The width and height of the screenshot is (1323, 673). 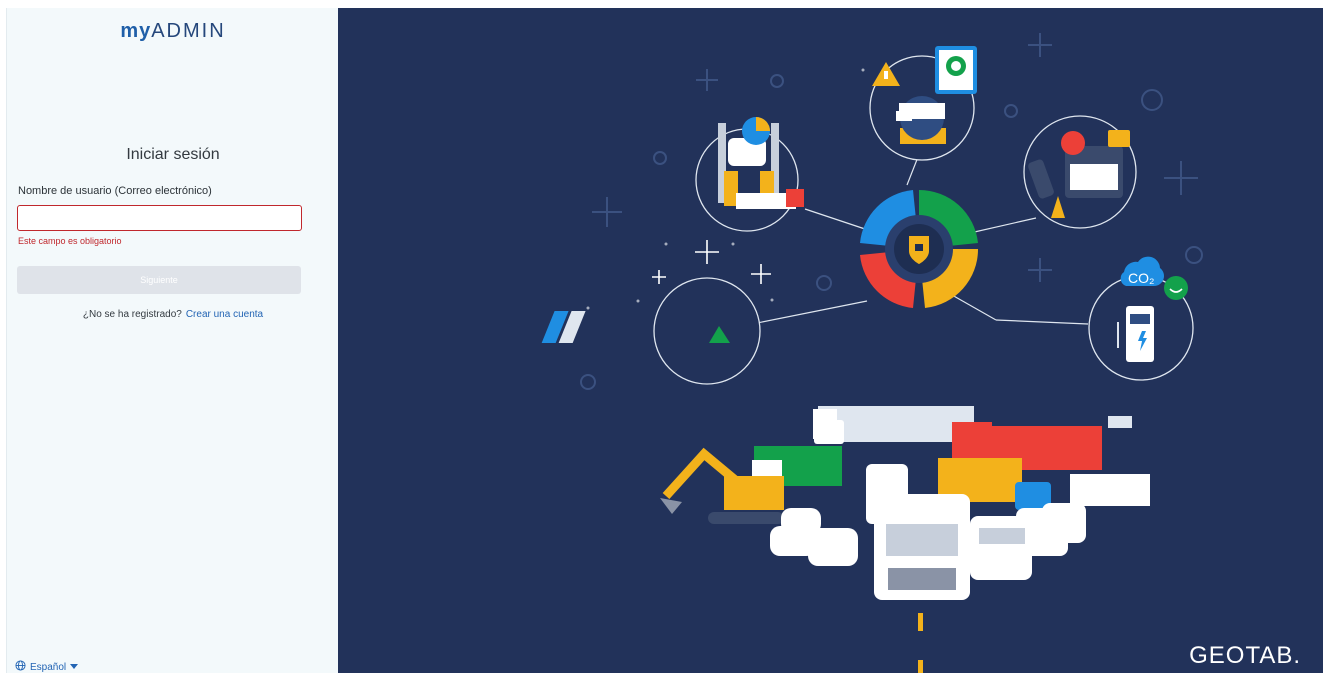 What do you see at coordinates (132, 314) in the screenshot?
I see `register-prompt: ¿No se ha registrado?` at bounding box center [132, 314].